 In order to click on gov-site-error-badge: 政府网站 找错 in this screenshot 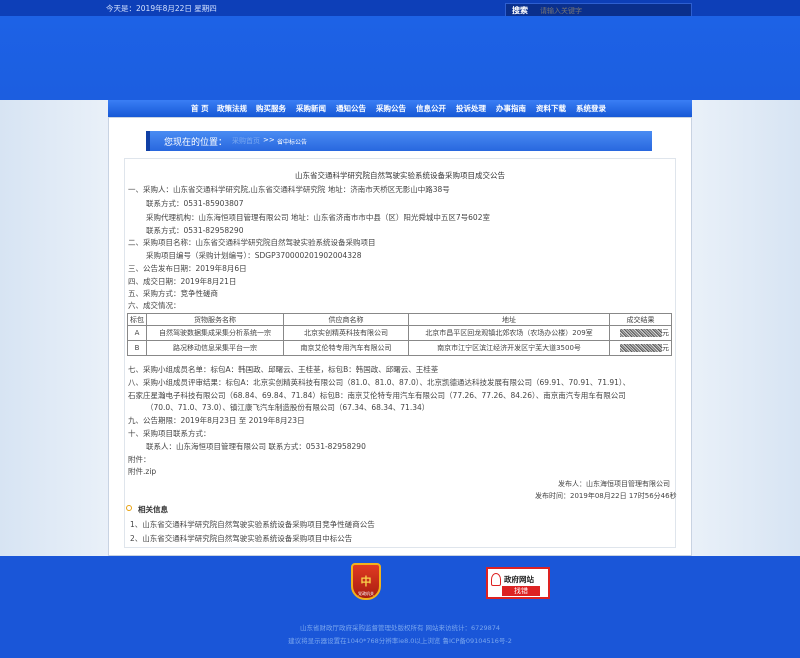, I will do `click(518, 583)`.